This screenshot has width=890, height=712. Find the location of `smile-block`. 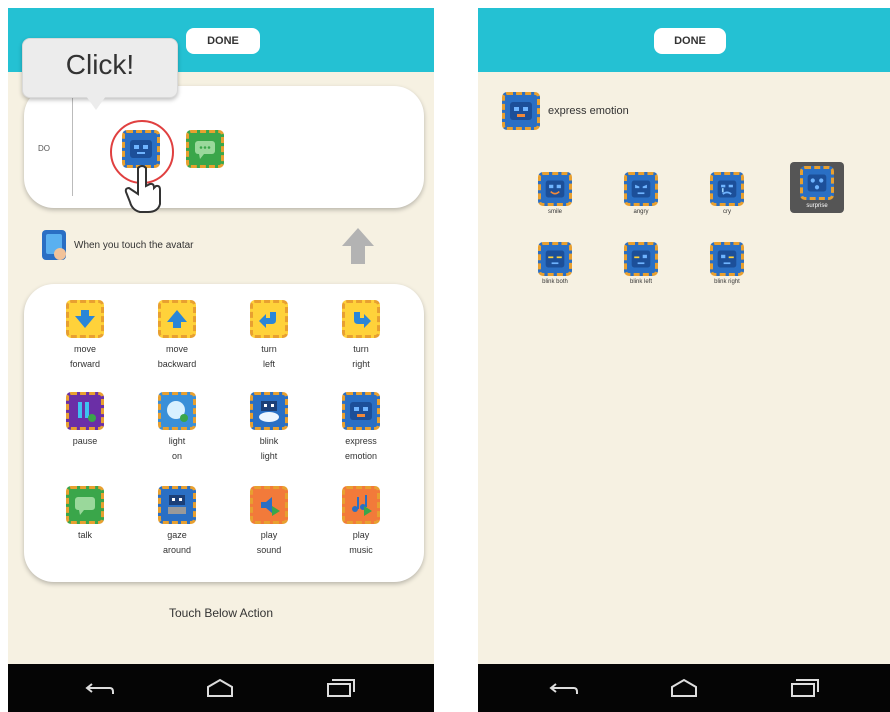

smile-block is located at coordinates (555, 189).